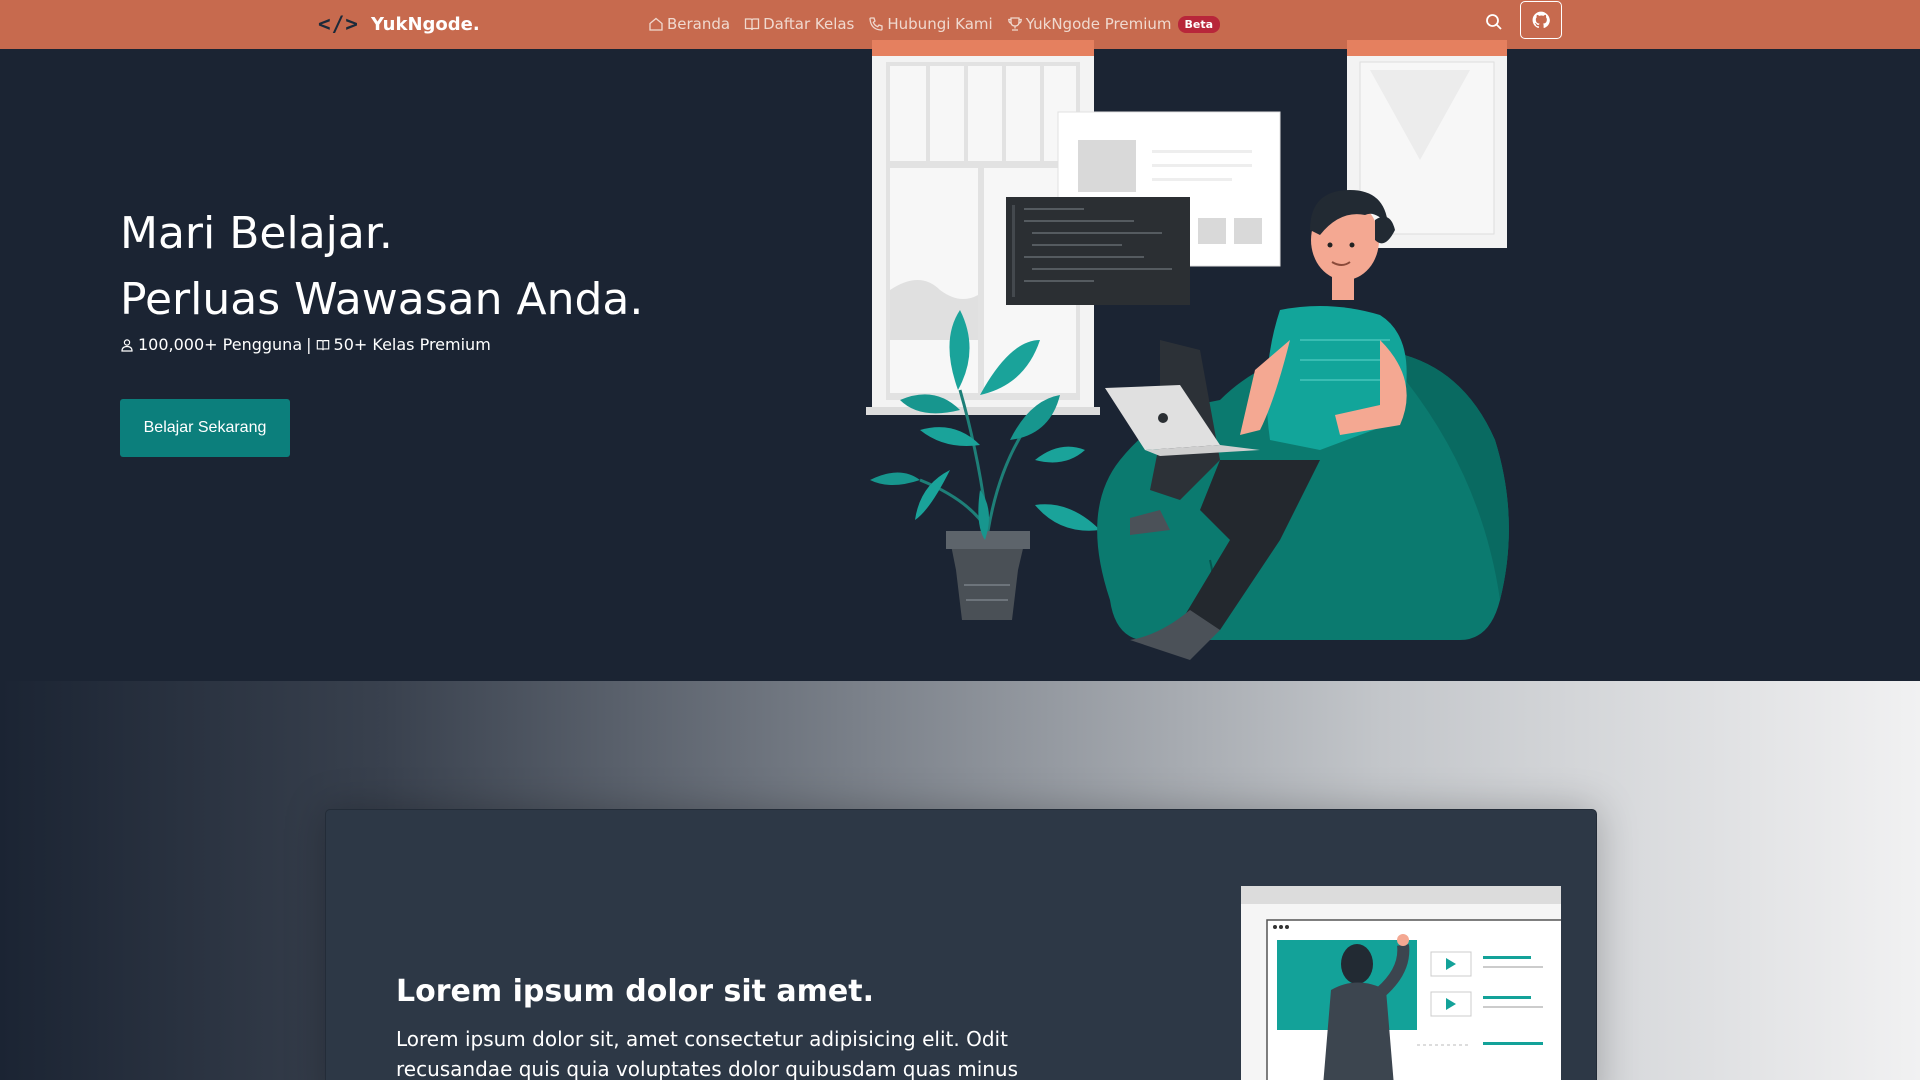  What do you see at coordinates (656, 24) in the screenshot?
I see `home-icon` at bounding box center [656, 24].